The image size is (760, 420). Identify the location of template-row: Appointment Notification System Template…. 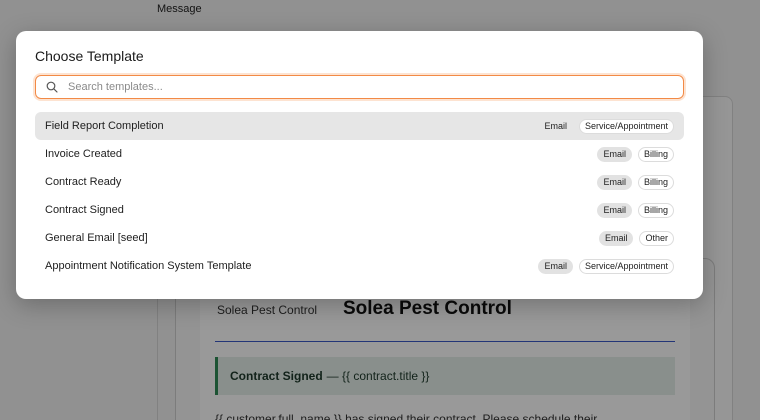
(359, 266).